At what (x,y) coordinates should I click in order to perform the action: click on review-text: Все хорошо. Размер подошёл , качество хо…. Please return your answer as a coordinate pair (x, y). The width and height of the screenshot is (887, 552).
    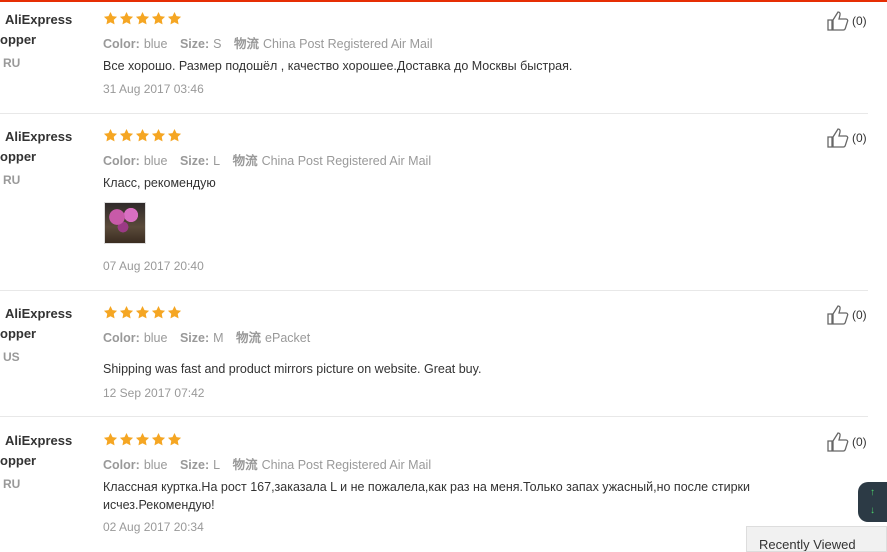
    Looking at the image, I should click on (338, 66).